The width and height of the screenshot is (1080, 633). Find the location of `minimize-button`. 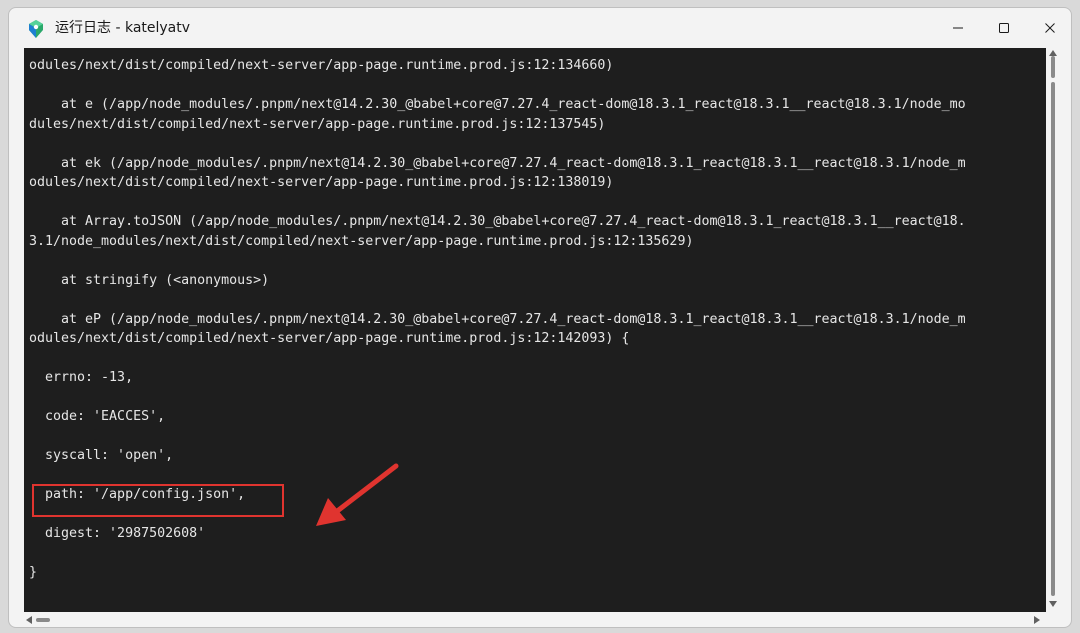

minimize-button is located at coordinates (958, 28).